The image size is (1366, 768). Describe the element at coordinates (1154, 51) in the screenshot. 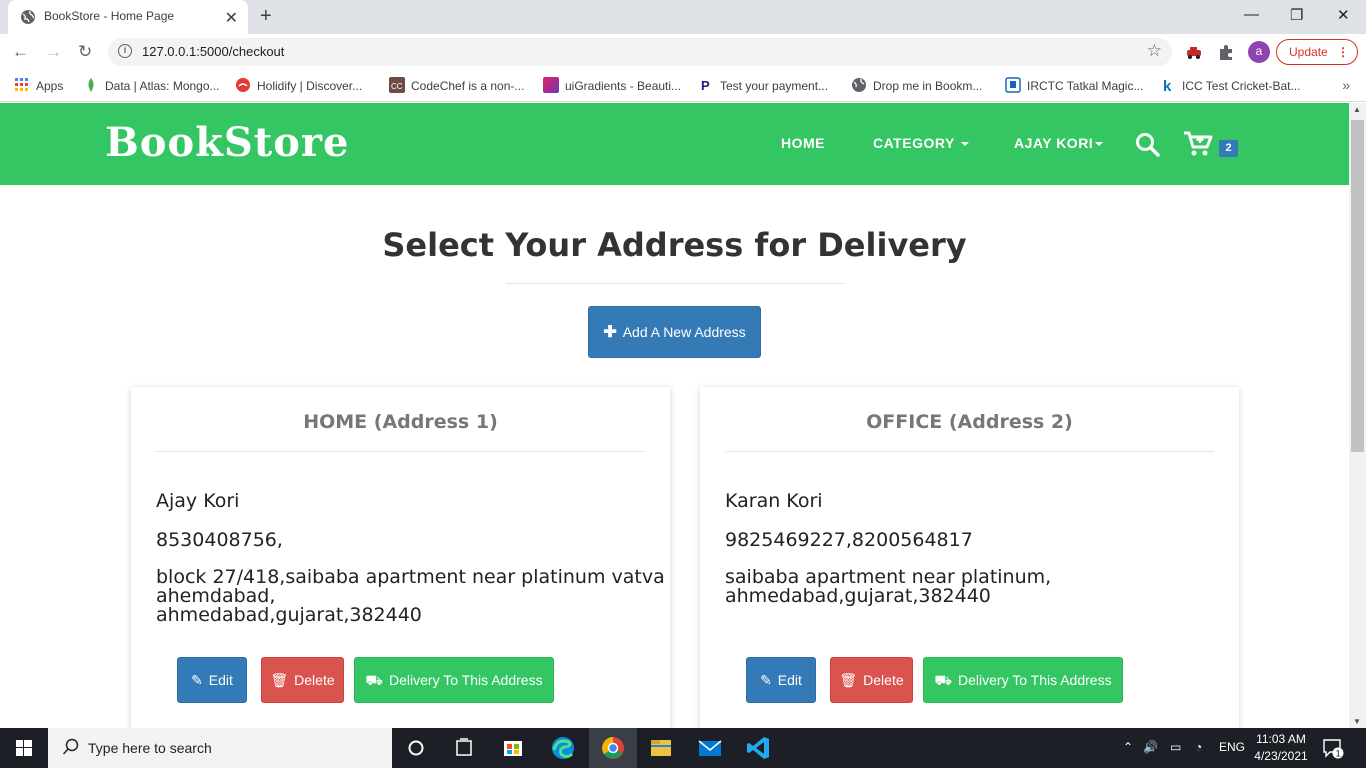

I see `bookmark-star-icon: ☆` at that location.